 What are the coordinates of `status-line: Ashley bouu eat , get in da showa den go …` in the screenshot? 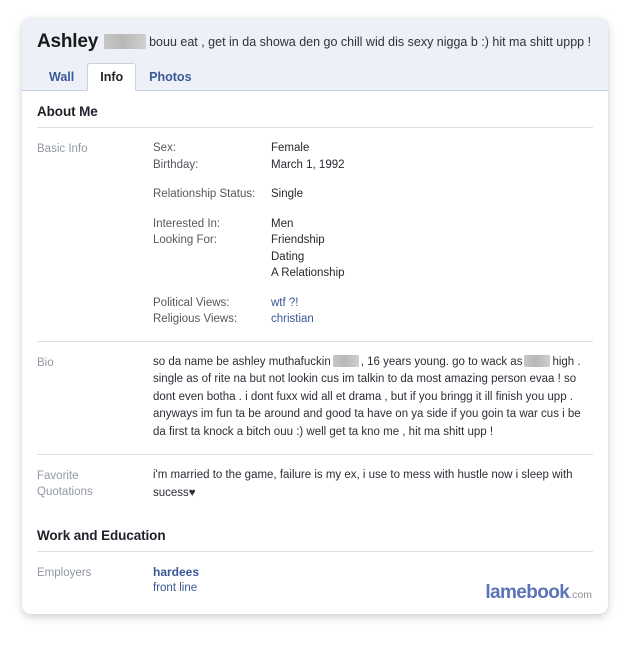 It's located at (322, 42).